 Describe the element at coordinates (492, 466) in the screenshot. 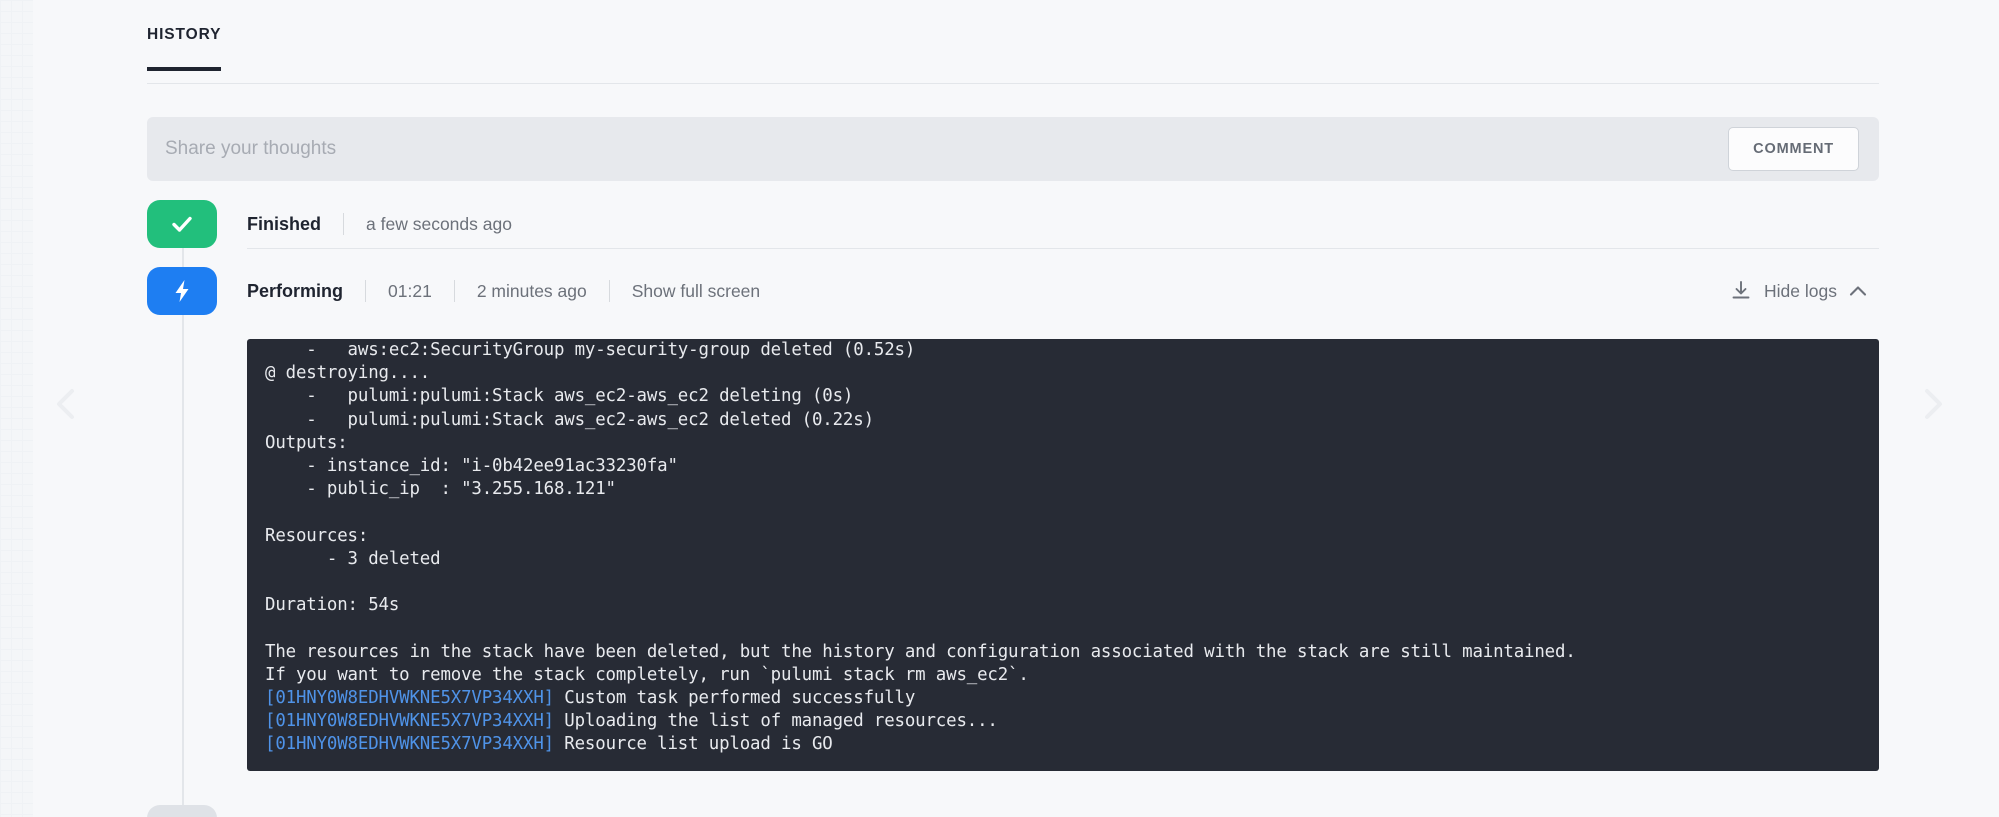

I see `log-line-text: - instance_id: "i-0b42ee91ac33230fa"` at that location.